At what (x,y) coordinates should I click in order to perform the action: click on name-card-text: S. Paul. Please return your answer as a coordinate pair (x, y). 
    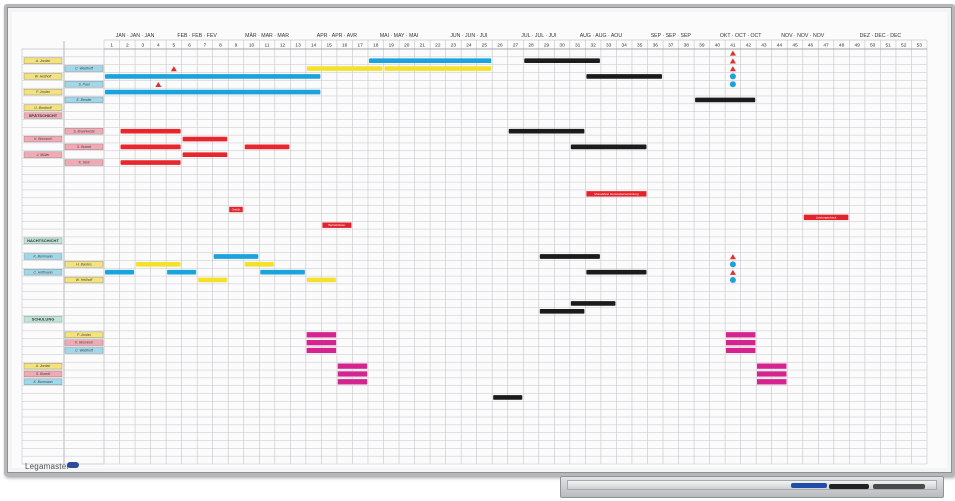
    Looking at the image, I should click on (84, 84).